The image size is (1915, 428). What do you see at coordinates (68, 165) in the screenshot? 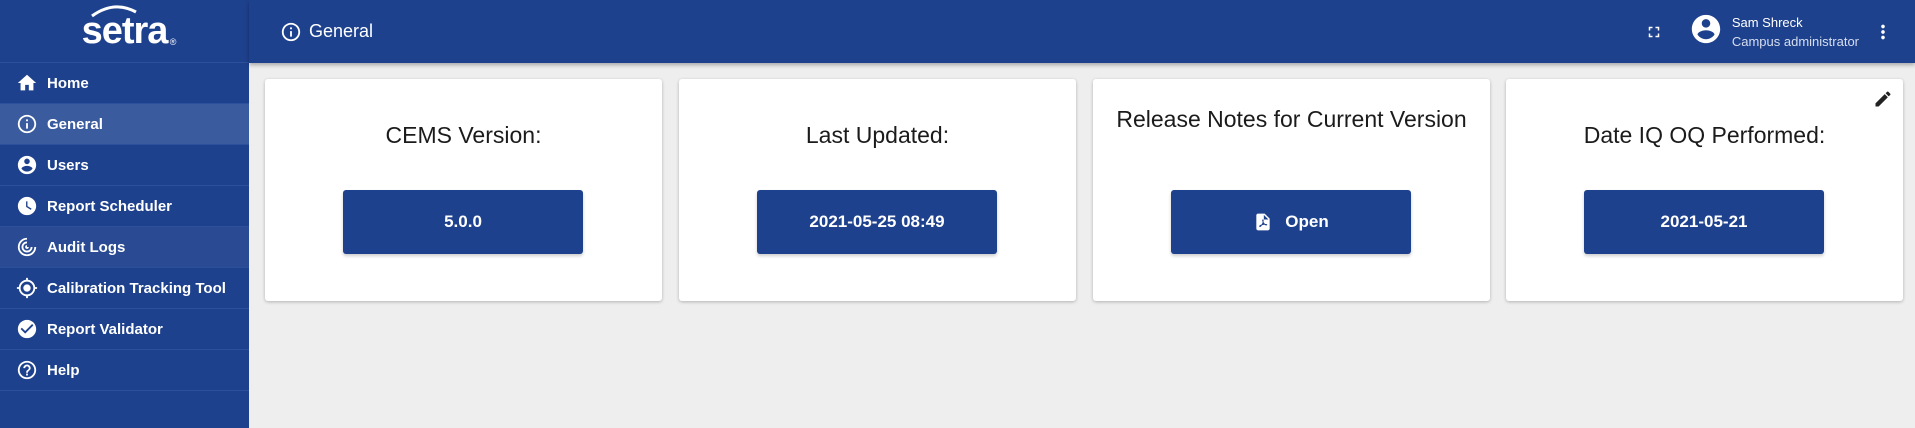
I see `sidebar-item-label: Users` at bounding box center [68, 165].